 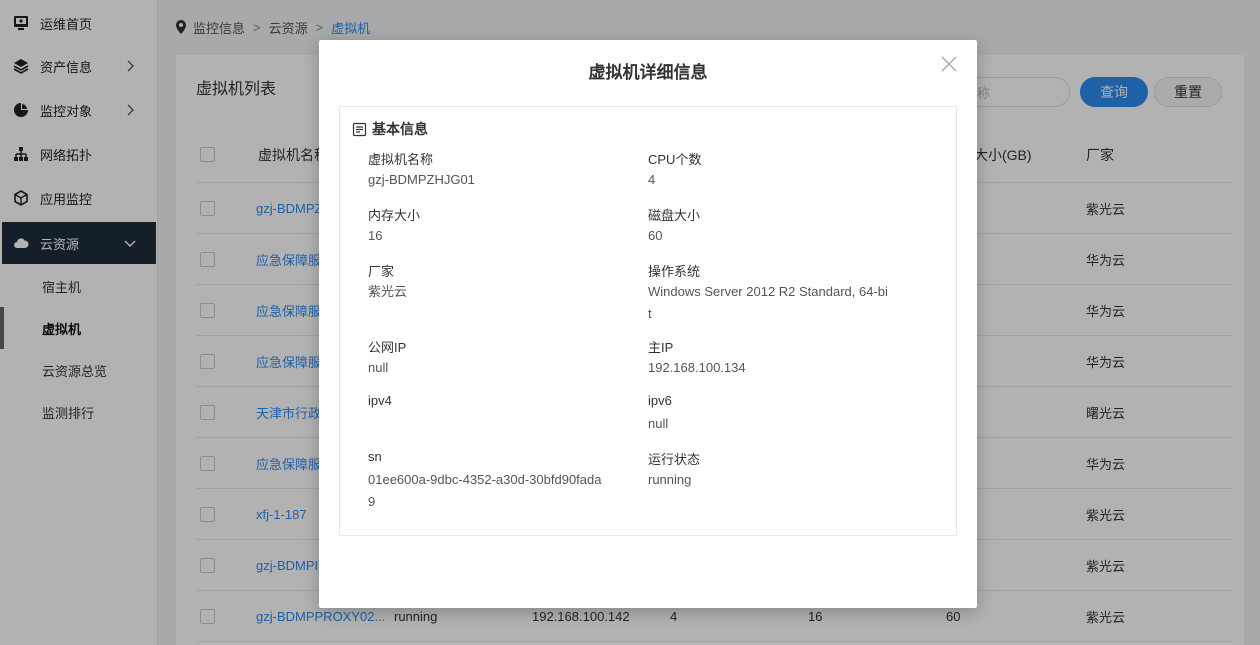 I want to click on section-title-text: 基本信息, so click(x=400, y=129).